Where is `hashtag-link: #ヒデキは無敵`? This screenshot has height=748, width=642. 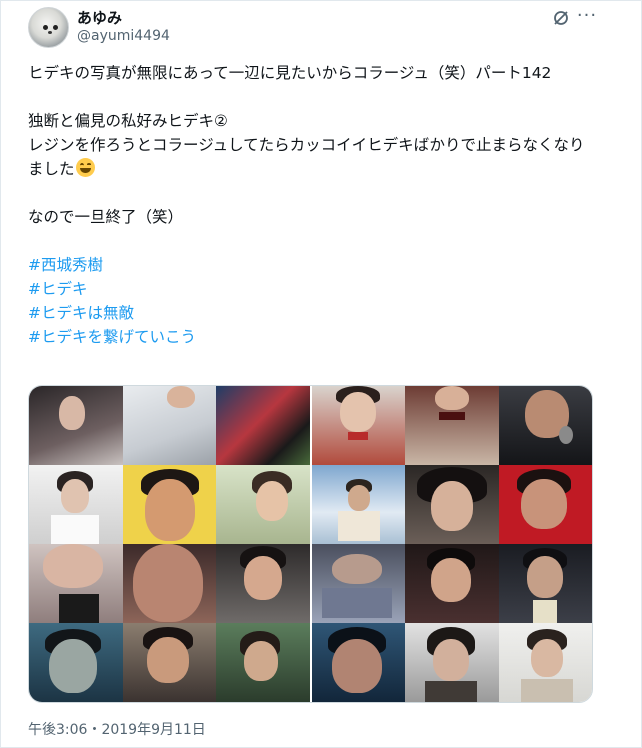
hashtag-link: #ヒデキは無敵 is located at coordinates (313, 313).